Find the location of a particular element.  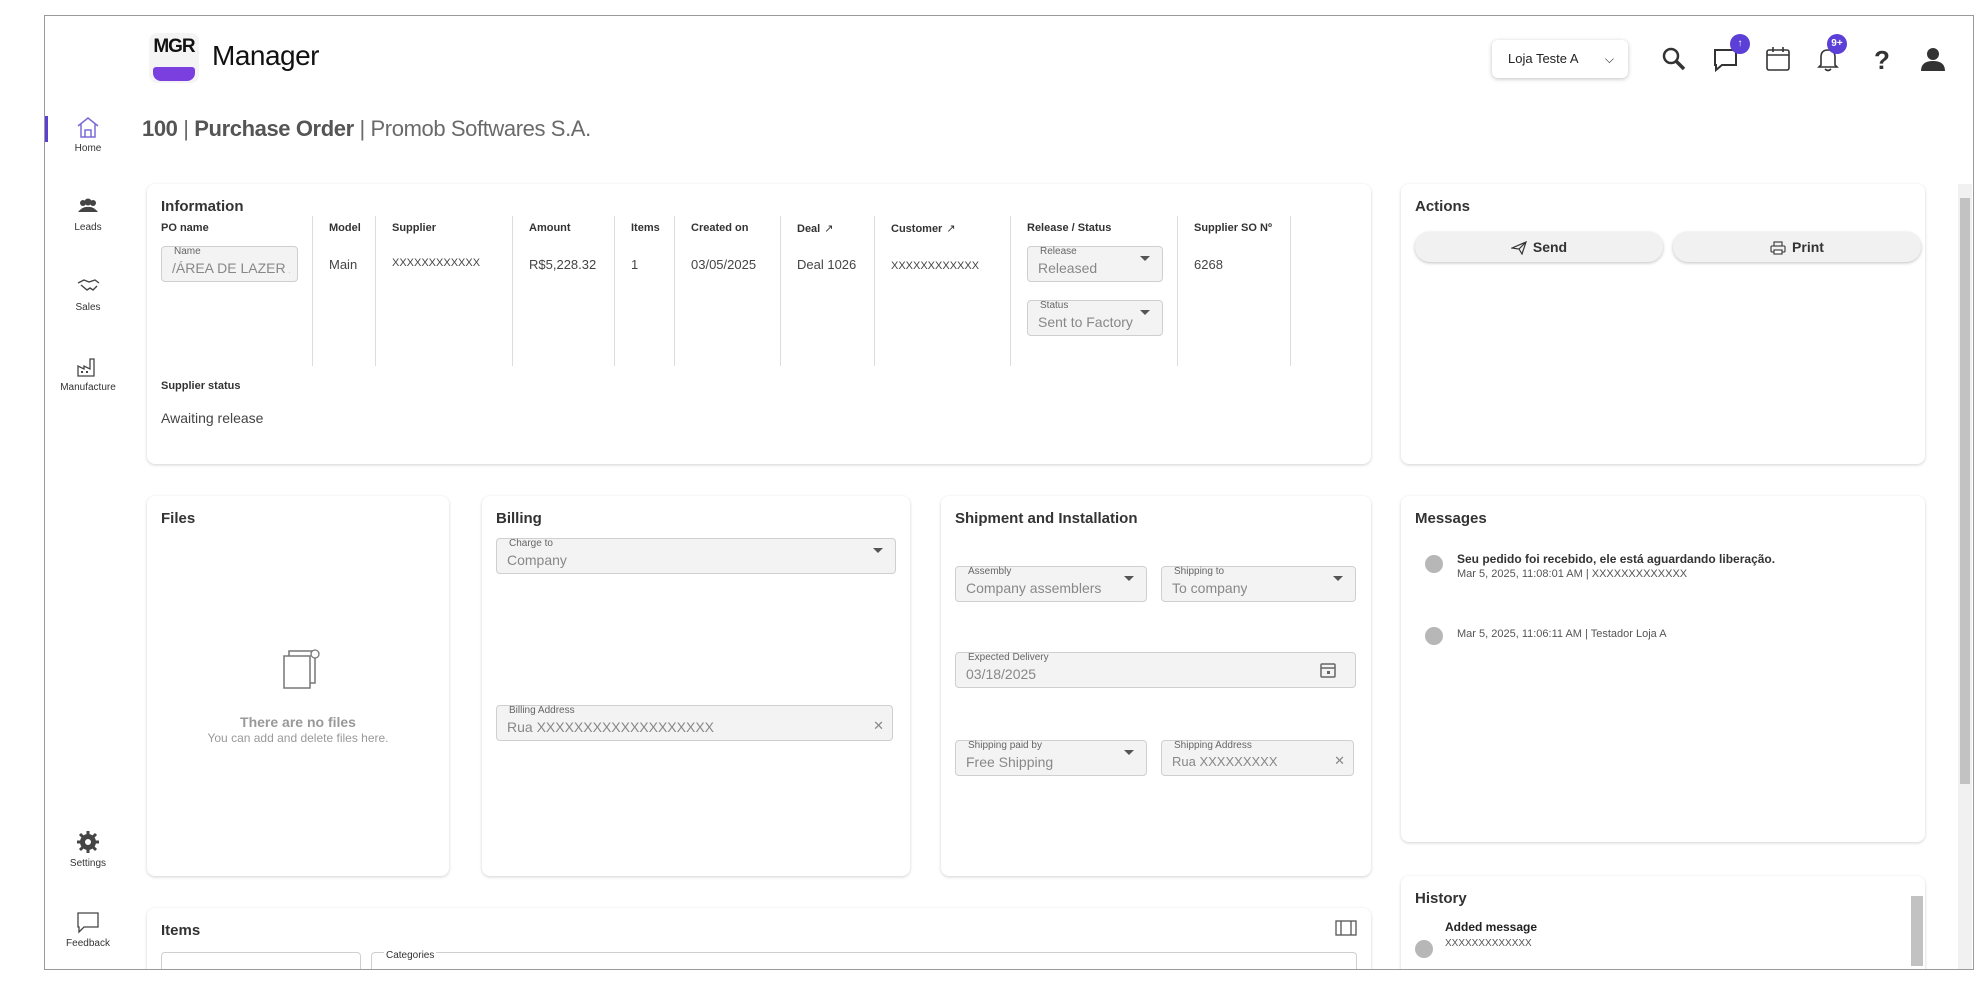

field-value: To company is located at coordinates (1210, 588).